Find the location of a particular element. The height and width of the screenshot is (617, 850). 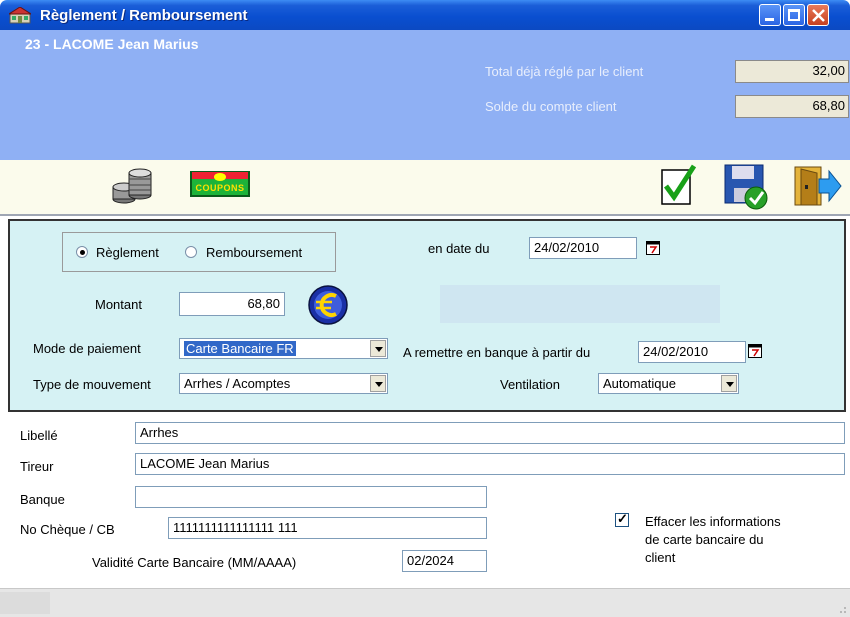

ventilation-value: Automatique is located at coordinates (639, 383).